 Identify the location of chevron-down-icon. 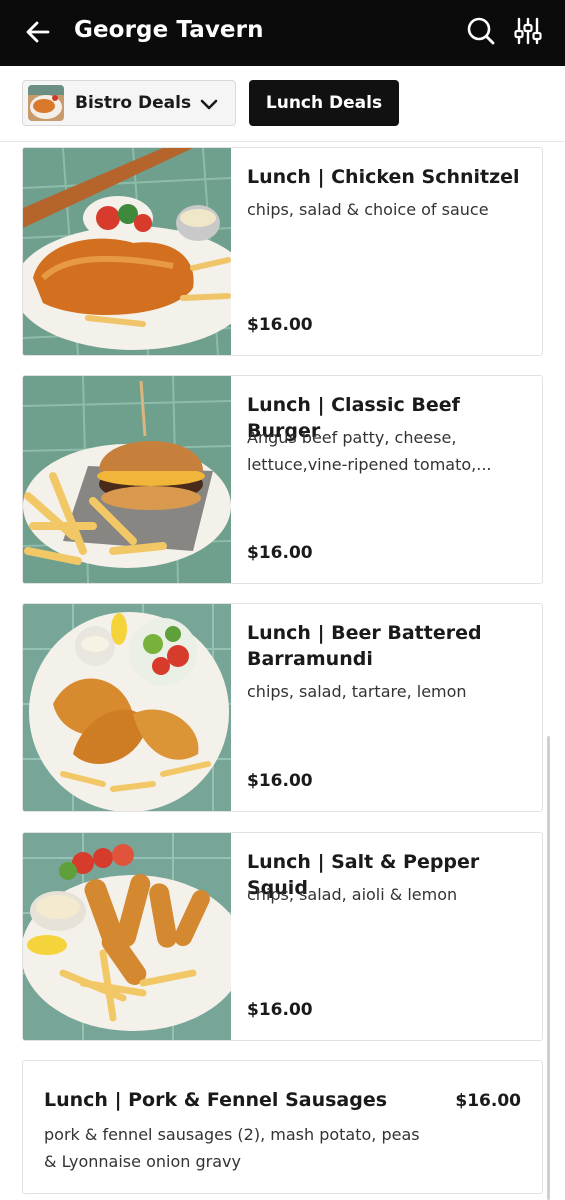
(209, 104).